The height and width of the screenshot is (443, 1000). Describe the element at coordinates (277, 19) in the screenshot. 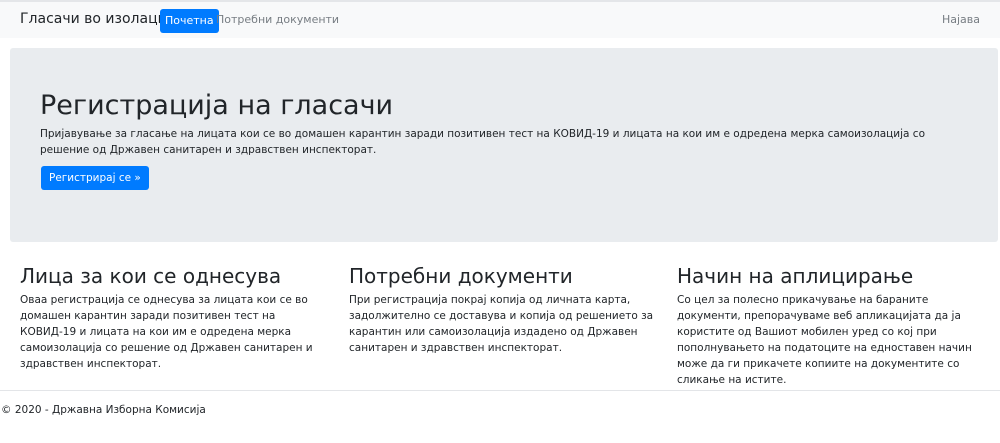

I see `nav-item-documents: Потребни документи` at that location.